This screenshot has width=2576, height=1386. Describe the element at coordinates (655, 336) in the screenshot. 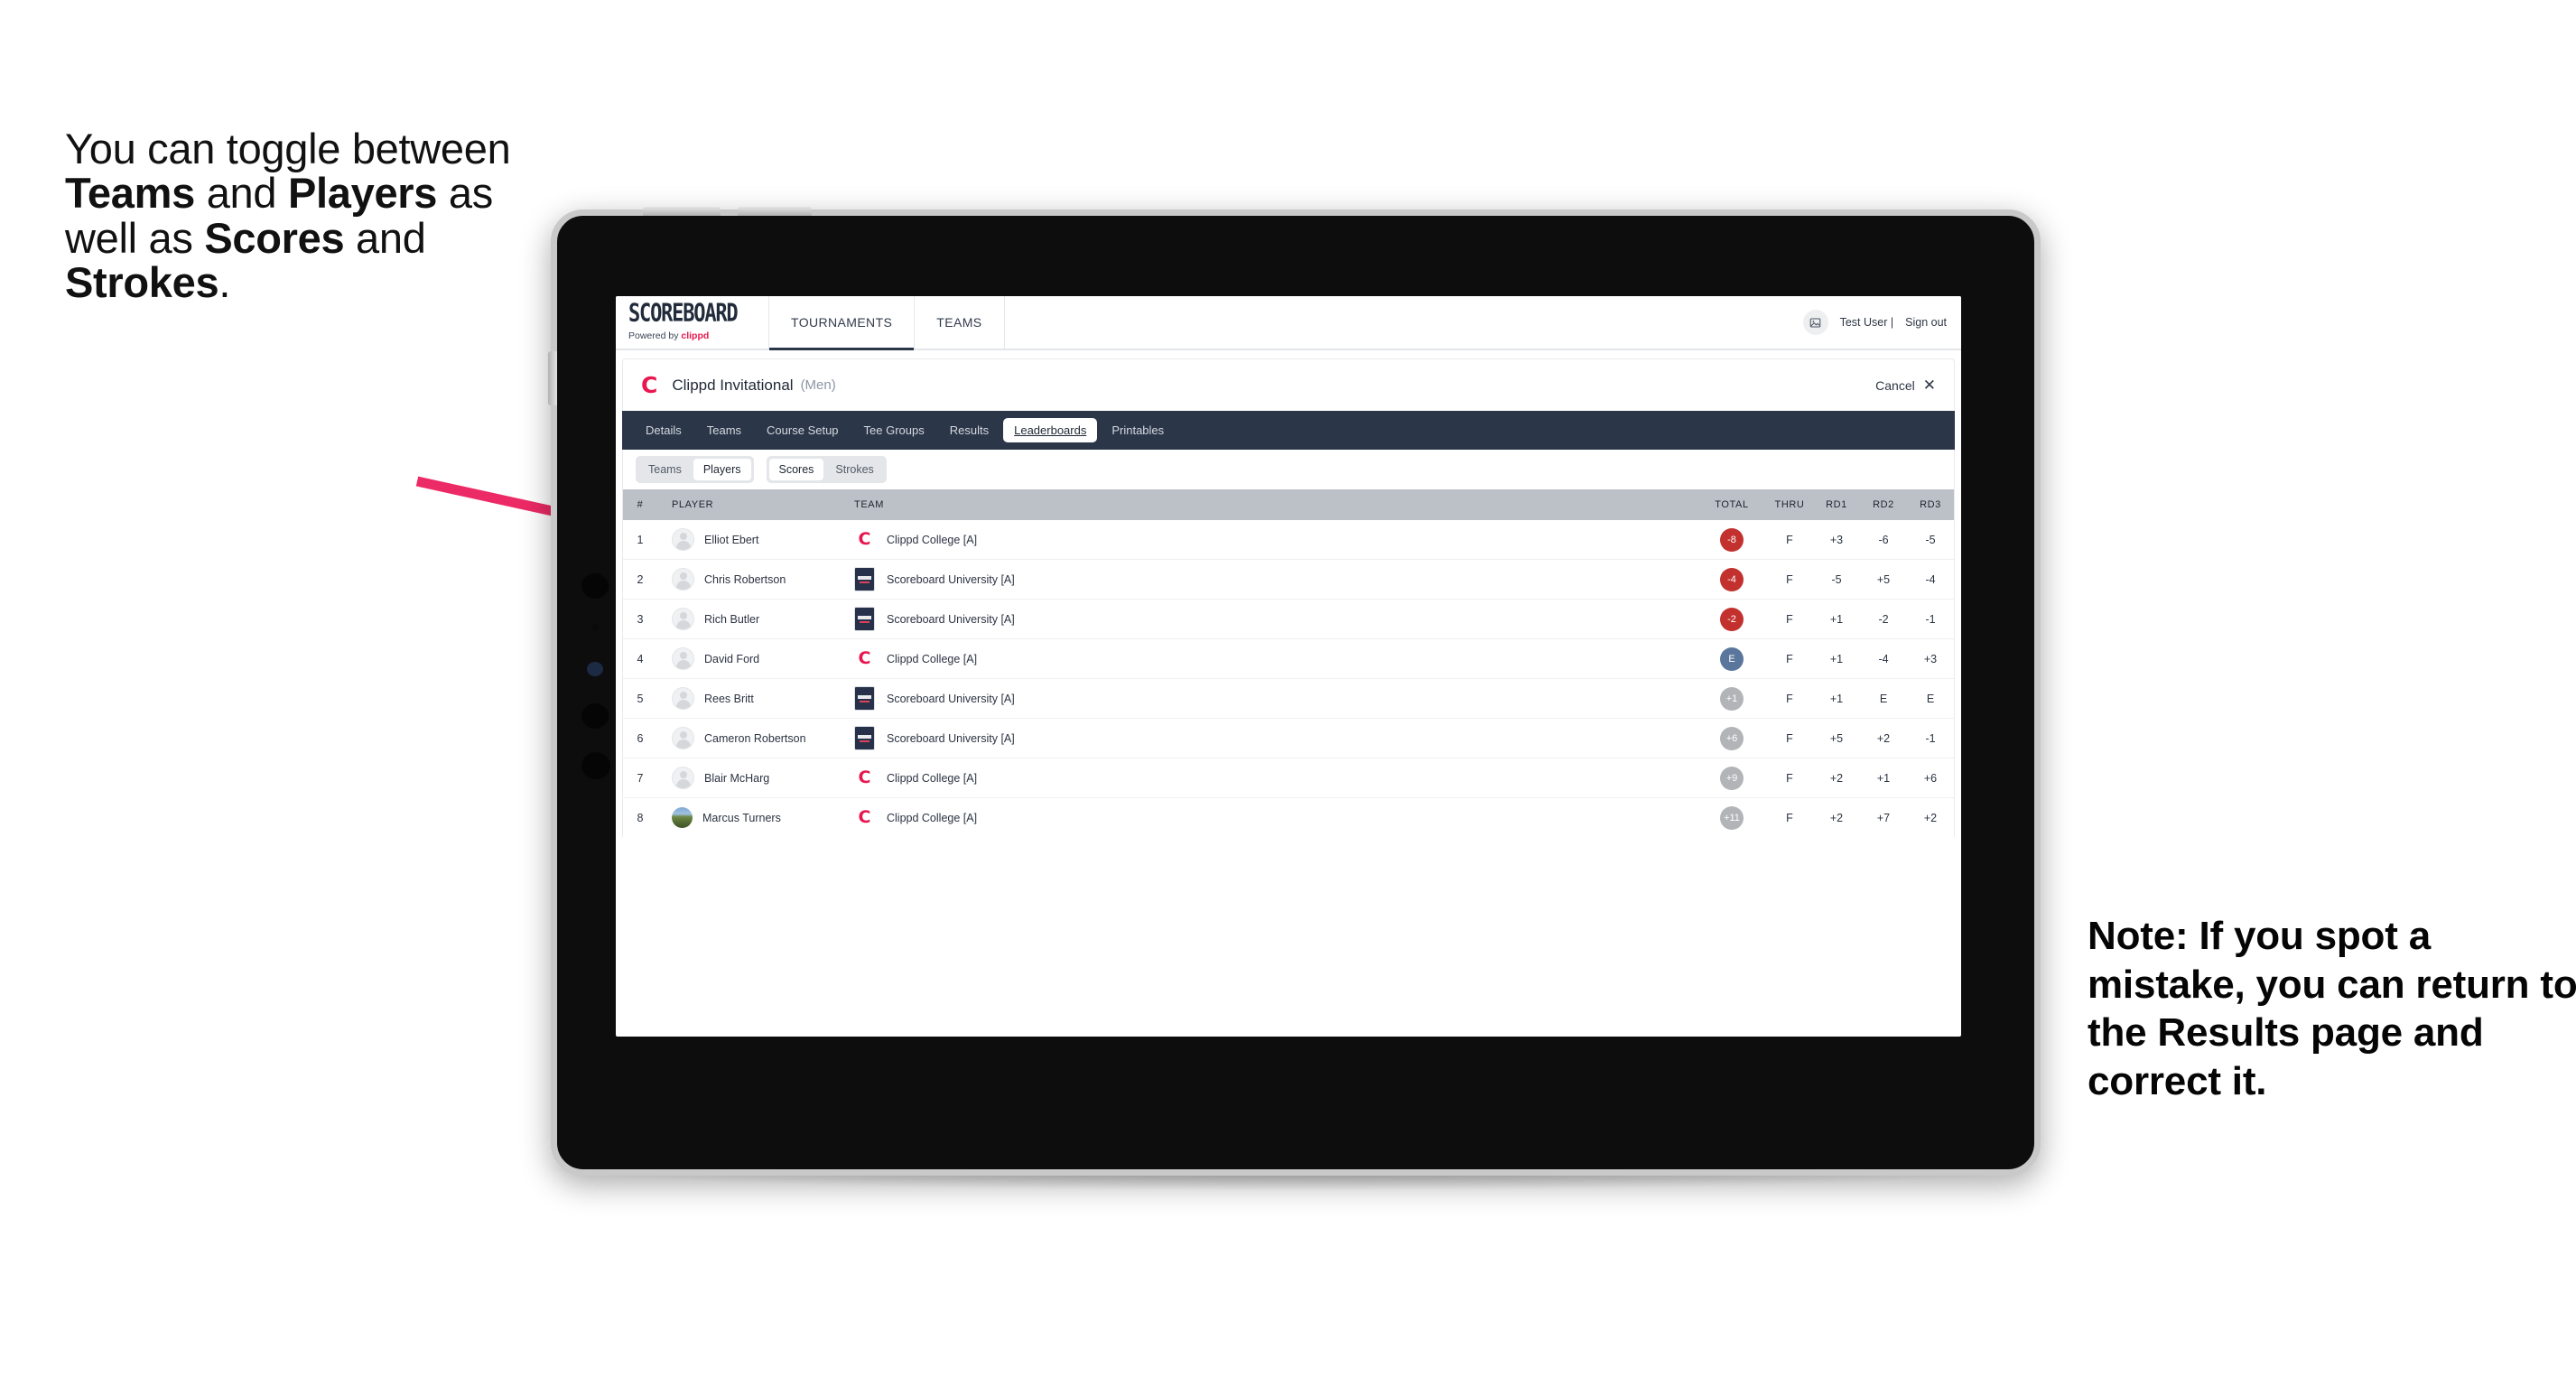

I see `powered-by-text: Powered by` at that location.